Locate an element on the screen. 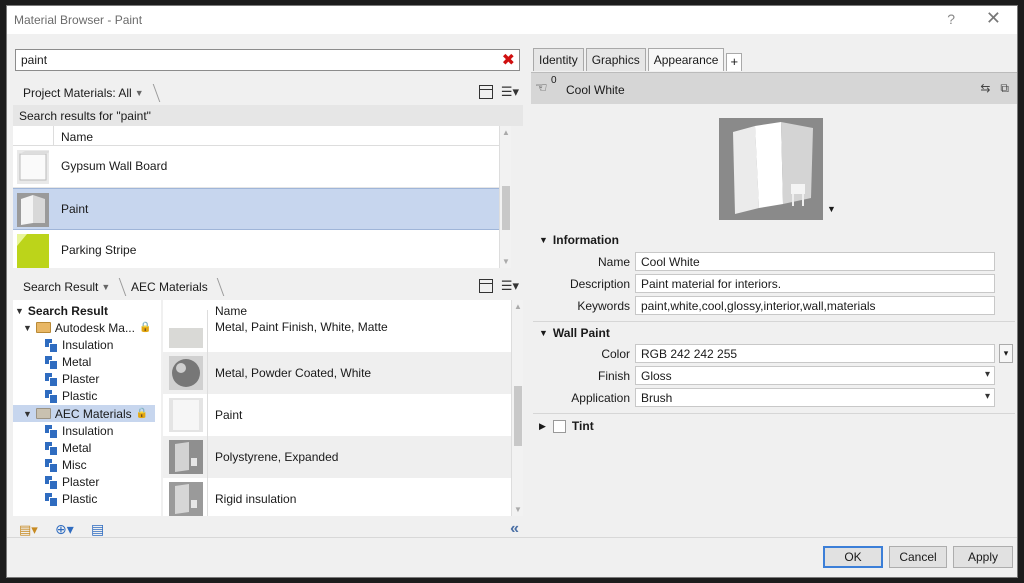 This screenshot has width=1024, height=583. list-item: Rigid insulation is located at coordinates (337, 497).